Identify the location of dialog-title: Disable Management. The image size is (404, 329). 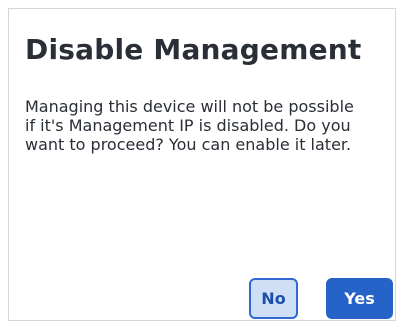
(193, 49).